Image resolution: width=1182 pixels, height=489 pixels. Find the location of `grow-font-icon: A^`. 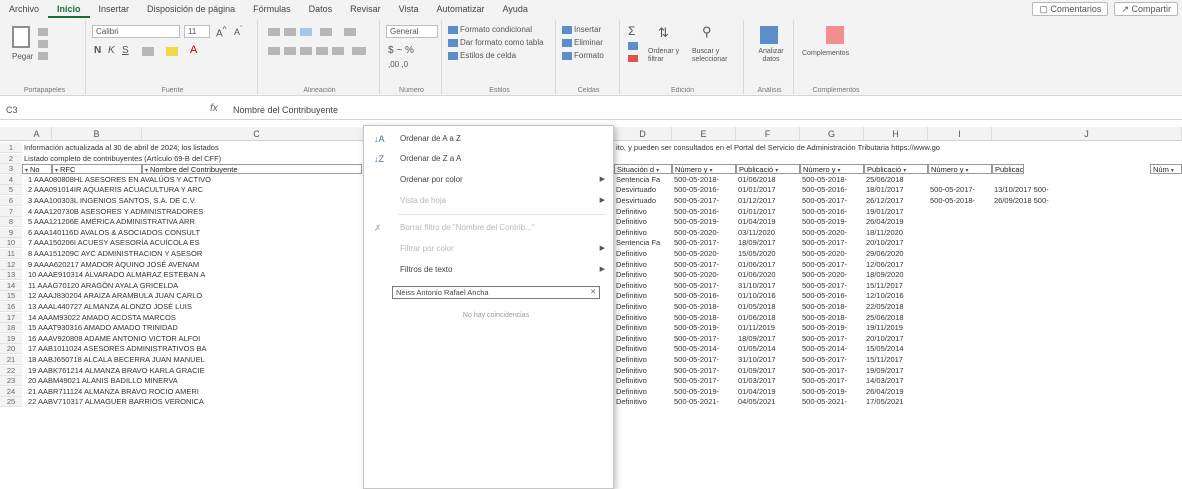

grow-font-icon: A^ is located at coordinates (221, 31).